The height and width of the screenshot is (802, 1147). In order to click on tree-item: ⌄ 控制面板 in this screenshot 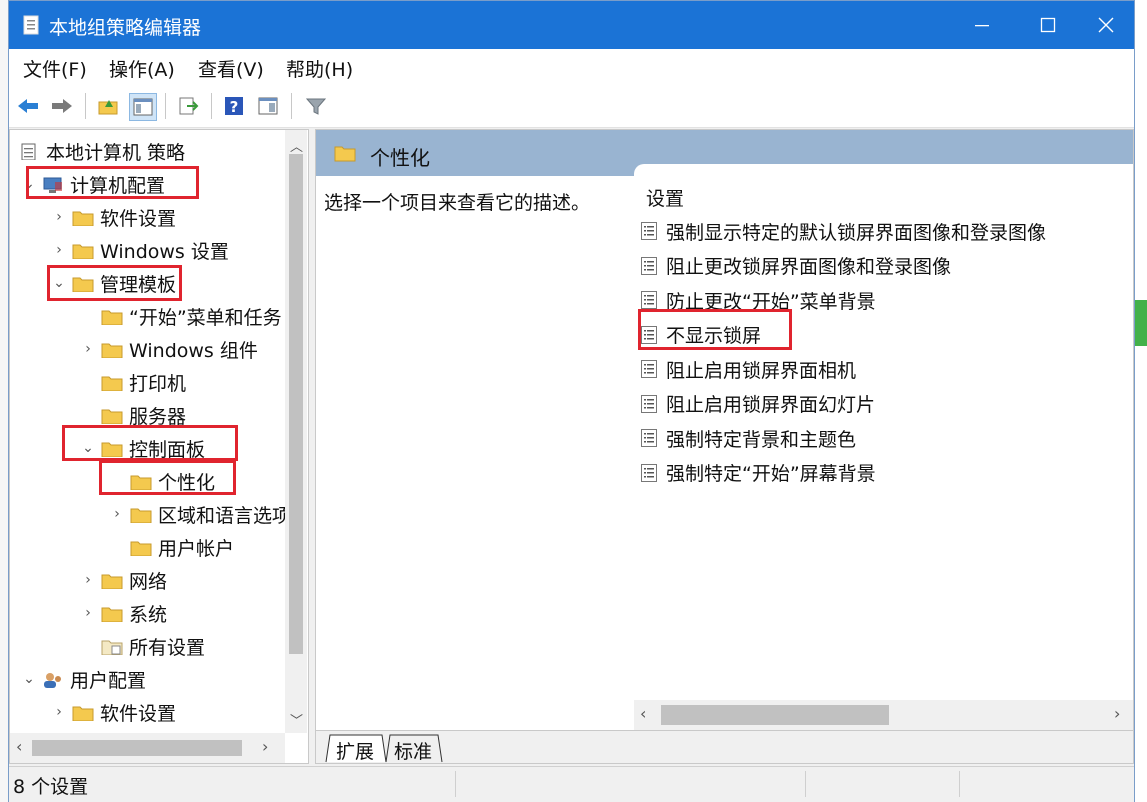, I will do `click(142, 448)`.